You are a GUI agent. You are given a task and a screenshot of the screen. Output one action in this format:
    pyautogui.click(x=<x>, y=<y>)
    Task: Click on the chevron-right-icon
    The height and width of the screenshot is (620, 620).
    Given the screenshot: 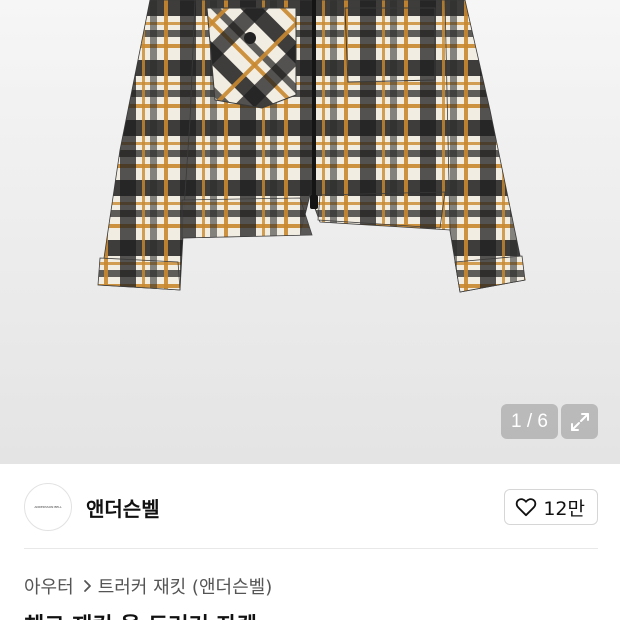 What is the action you would take?
    pyautogui.click(x=87, y=586)
    